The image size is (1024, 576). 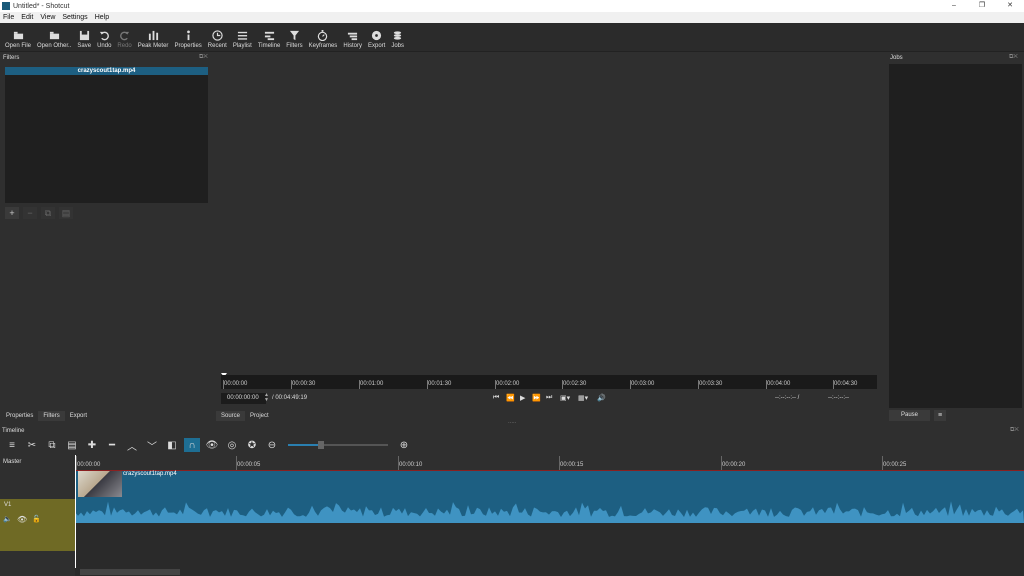 What do you see at coordinates (102, 17) in the screenshot?
I see `menu-help: Help` at bounding box center [102, 17].